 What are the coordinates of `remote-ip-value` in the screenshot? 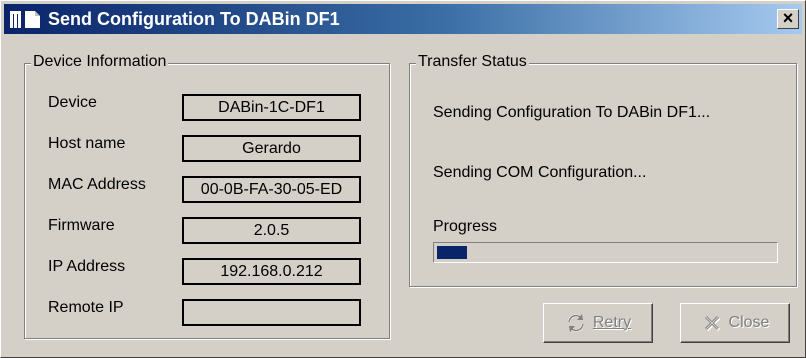 It's located at (271, 312).